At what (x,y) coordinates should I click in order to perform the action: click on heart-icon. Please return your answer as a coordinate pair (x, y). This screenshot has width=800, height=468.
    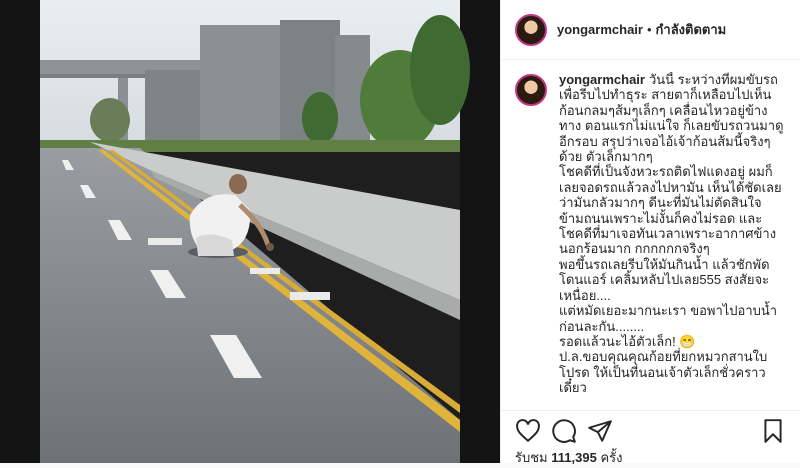
    Looking at the image, I should click on (528, 431).